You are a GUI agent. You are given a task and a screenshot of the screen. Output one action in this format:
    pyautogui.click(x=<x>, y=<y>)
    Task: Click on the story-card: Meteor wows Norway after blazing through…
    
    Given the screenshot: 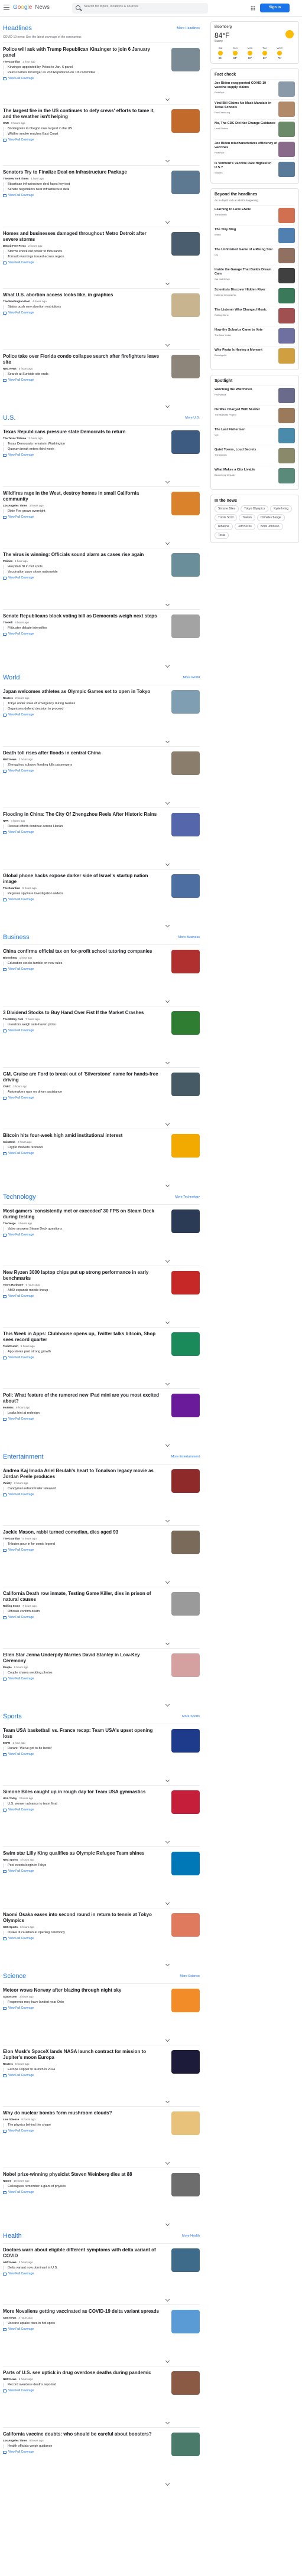 What is the action you would take?
    pyautogui.click(x=101, y=2014)
    